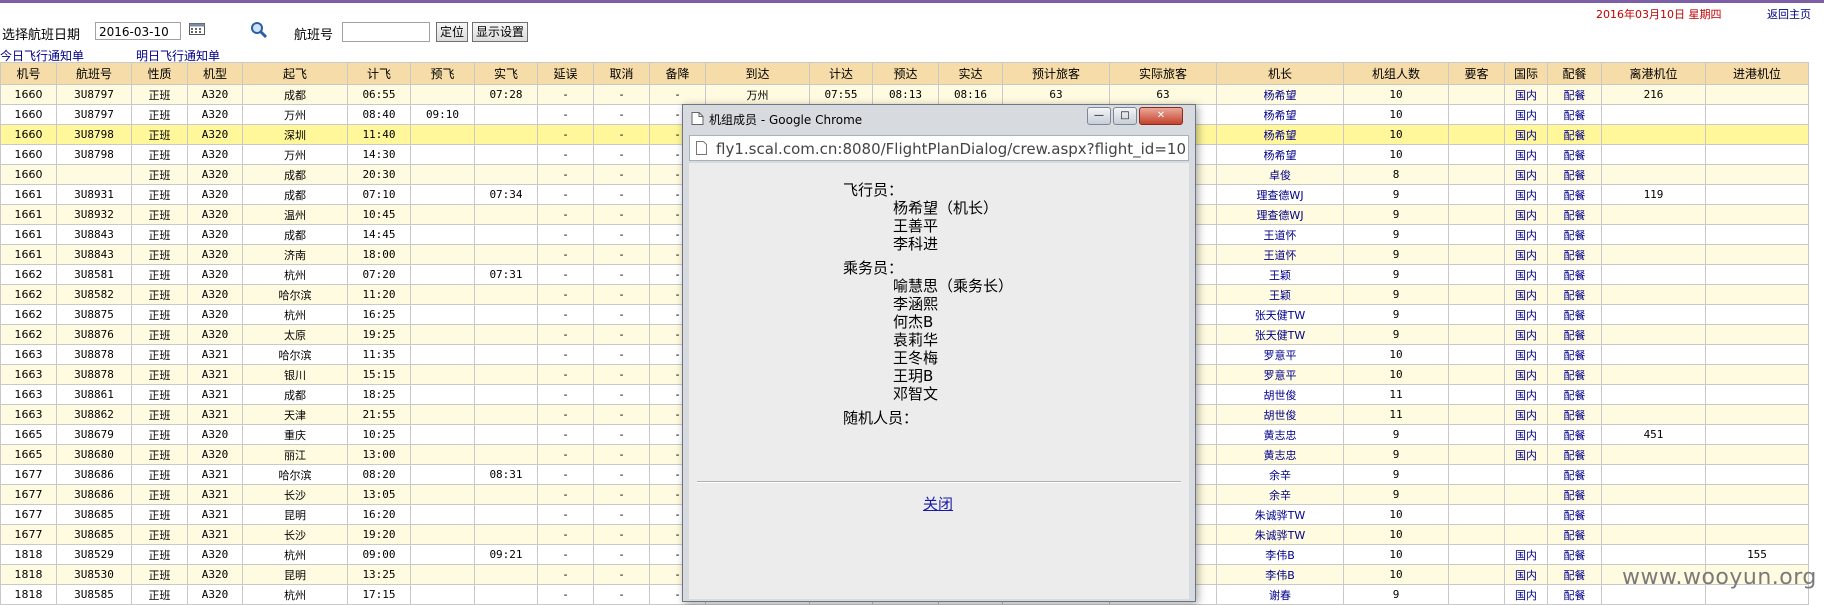 This screenshot has height=605, width=1824. What do you see at coordinates (565, 73) in the screenshot?
I see `column-header: 延误` at bounding box center [565, 73].